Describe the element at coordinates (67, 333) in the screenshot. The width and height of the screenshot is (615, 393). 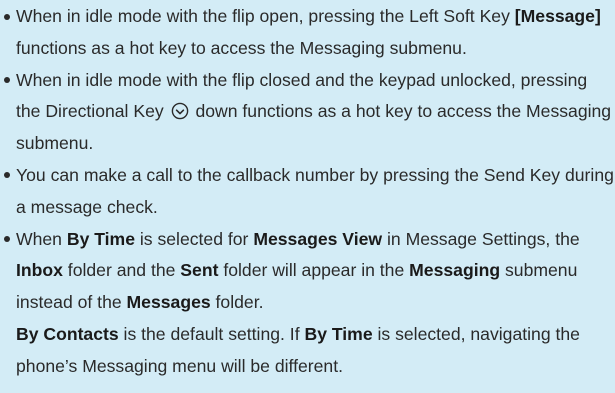
I see `by-contacts-label: By Contacts` at that location.